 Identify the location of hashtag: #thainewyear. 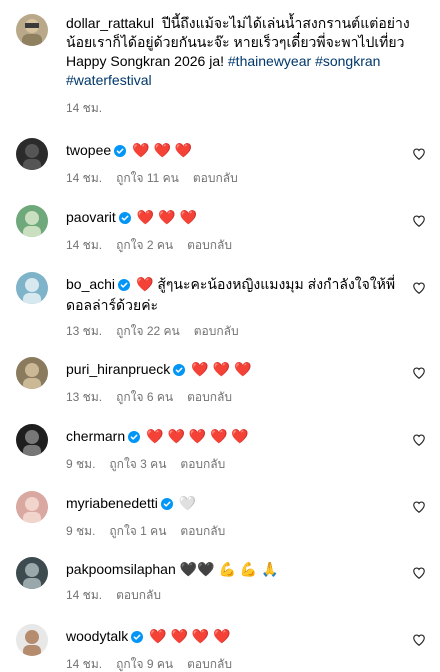
(269, 61).